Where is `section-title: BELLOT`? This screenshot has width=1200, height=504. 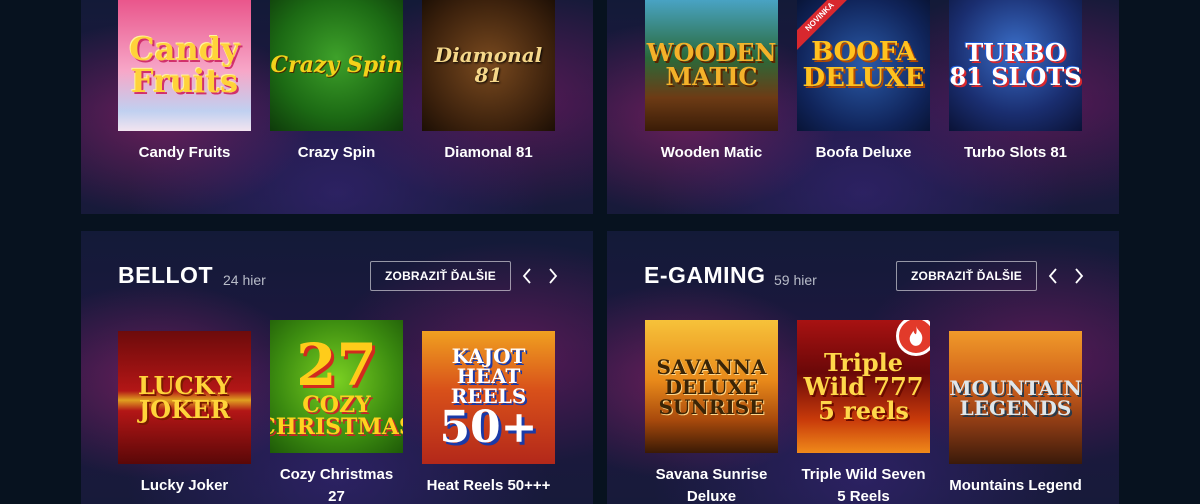 section-title: BELLOT is located at coordinates (165, 275).